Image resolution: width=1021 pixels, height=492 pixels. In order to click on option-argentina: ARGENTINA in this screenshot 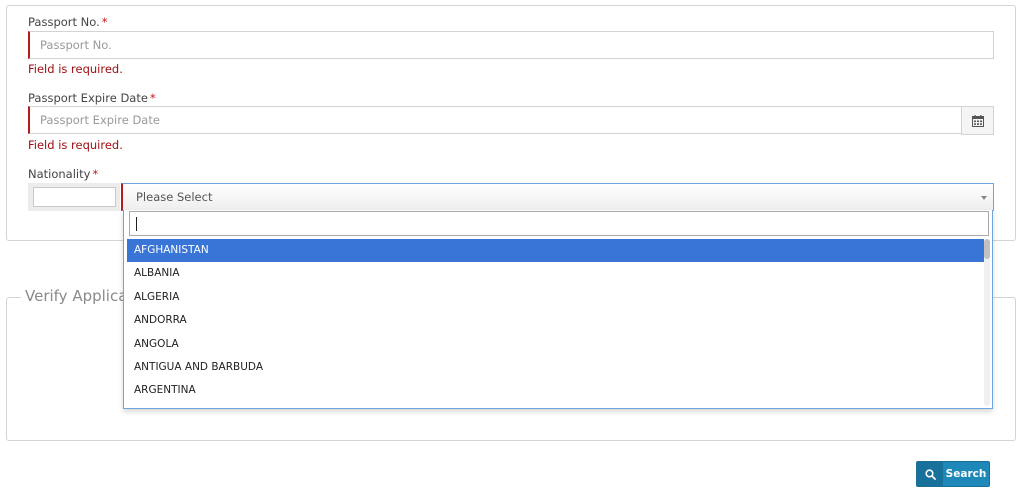, I will do `click(555, 390)`.